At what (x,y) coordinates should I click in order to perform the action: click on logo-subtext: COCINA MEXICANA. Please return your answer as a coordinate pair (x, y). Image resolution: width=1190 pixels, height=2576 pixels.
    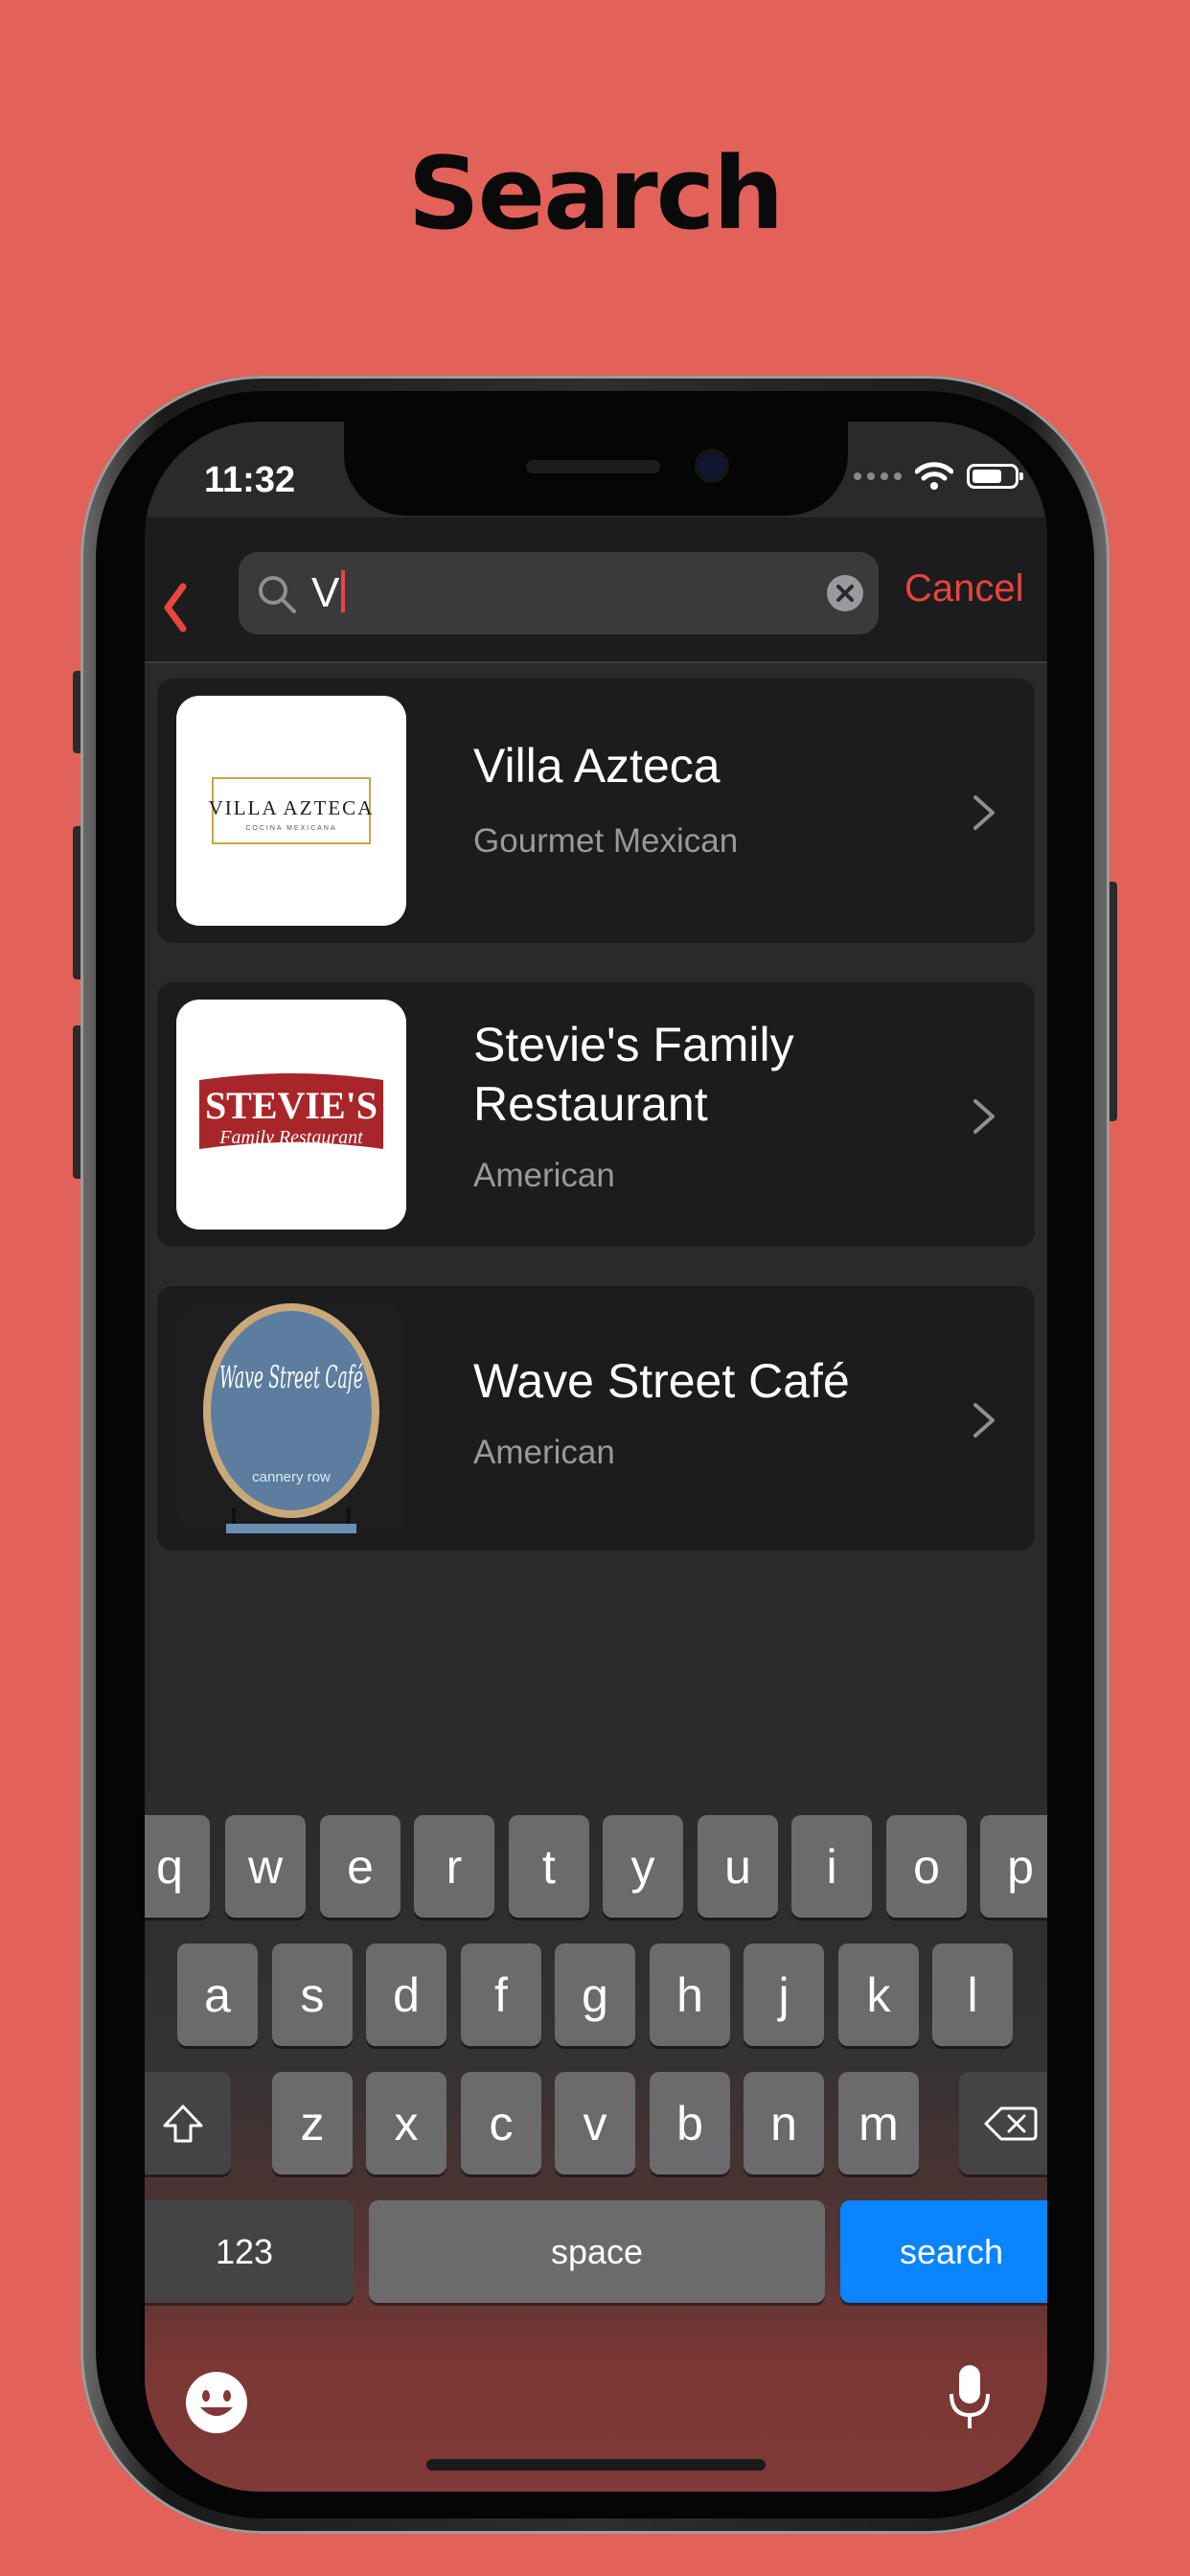
    Looking at the image, I should click on (290, 828).